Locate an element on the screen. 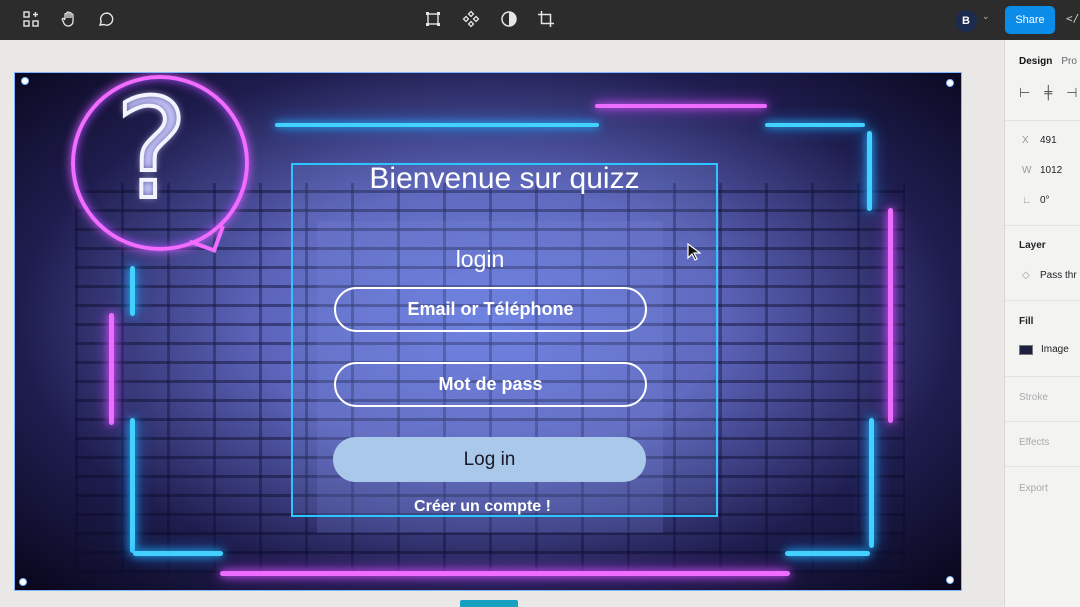 The height and width of the screenshot is (607, 1080). neon-line-top-pink is located at coordinates (681, 106).